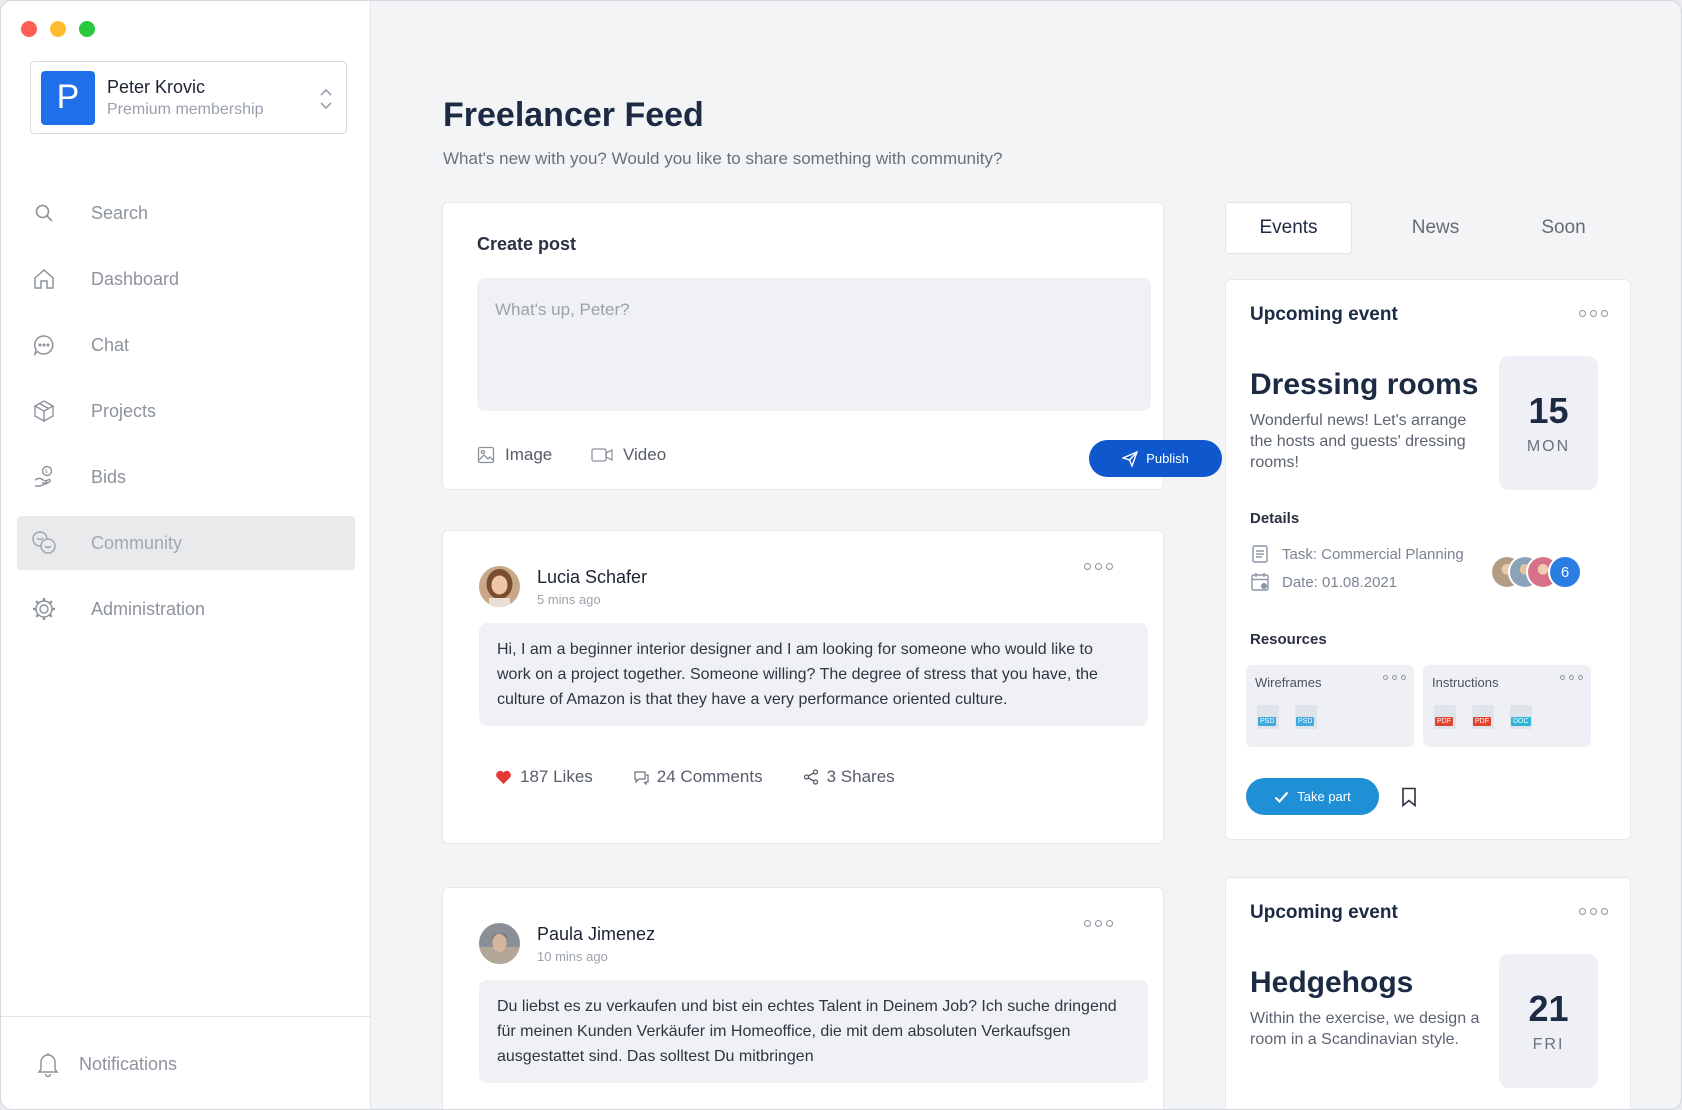 Image resolution: width=1682 pixels, height=1110 pixels. I want to click on minimize-window-button, so click(58, 29).